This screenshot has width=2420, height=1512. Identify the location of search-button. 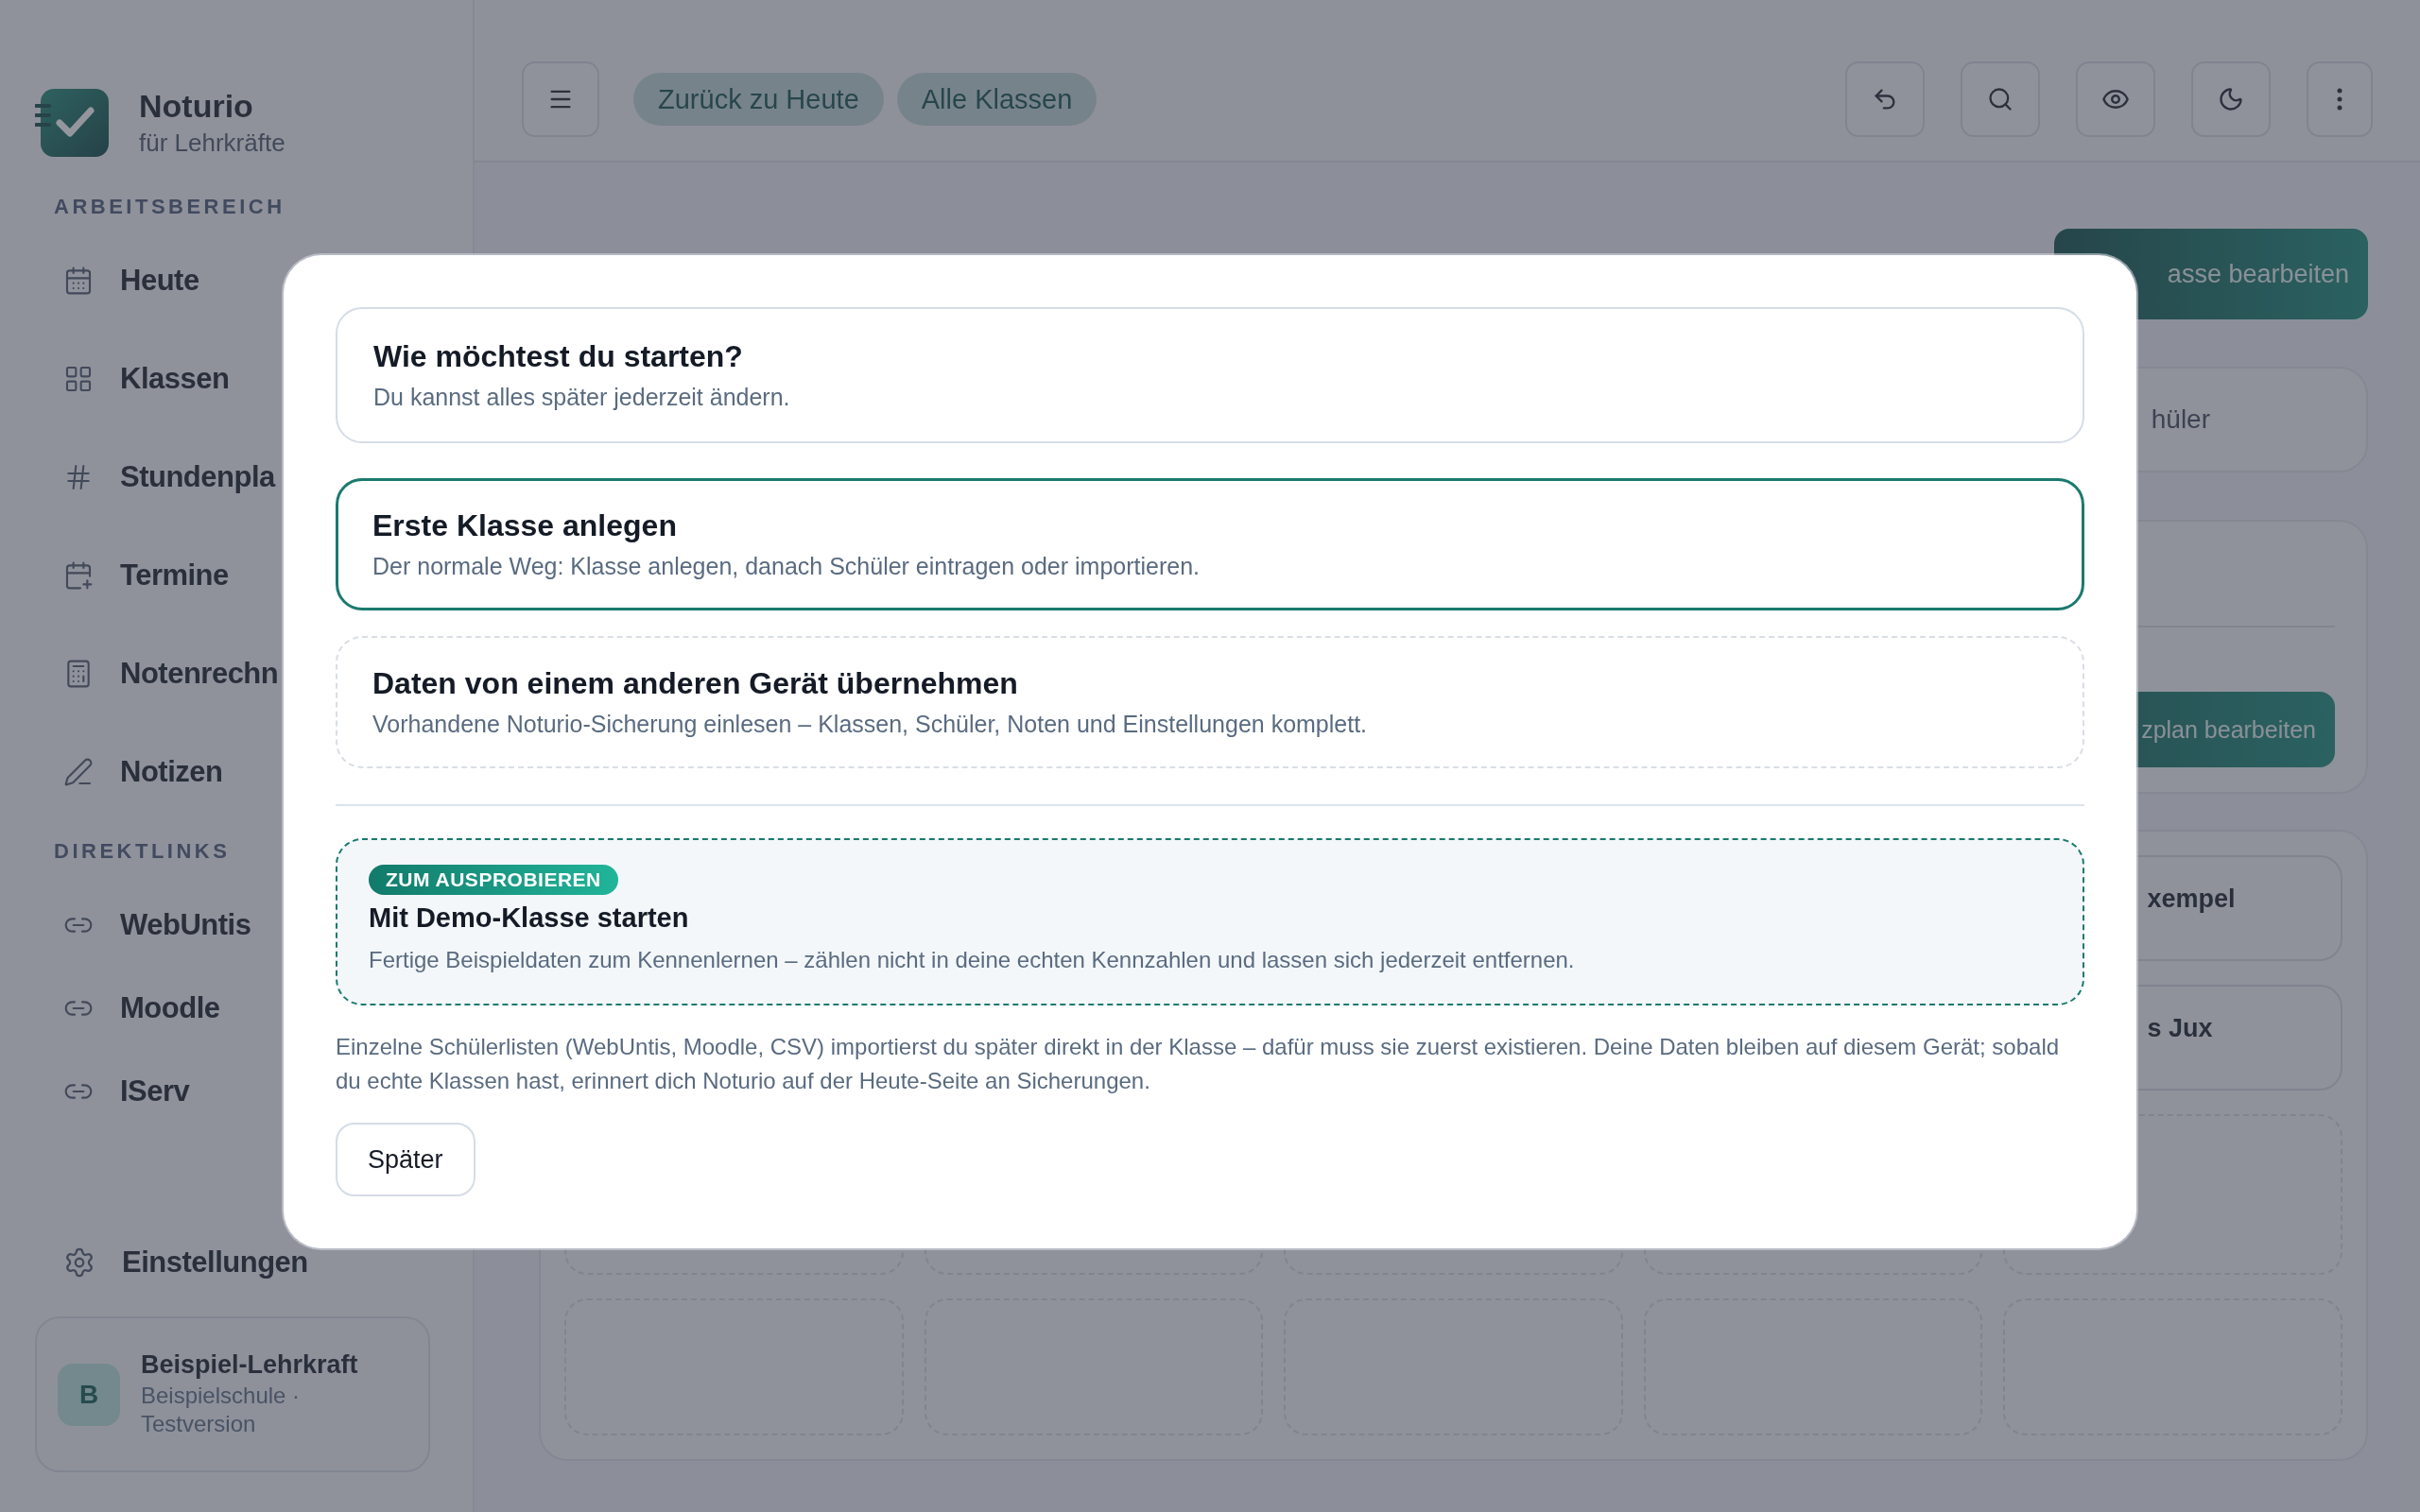
(2000, 99).